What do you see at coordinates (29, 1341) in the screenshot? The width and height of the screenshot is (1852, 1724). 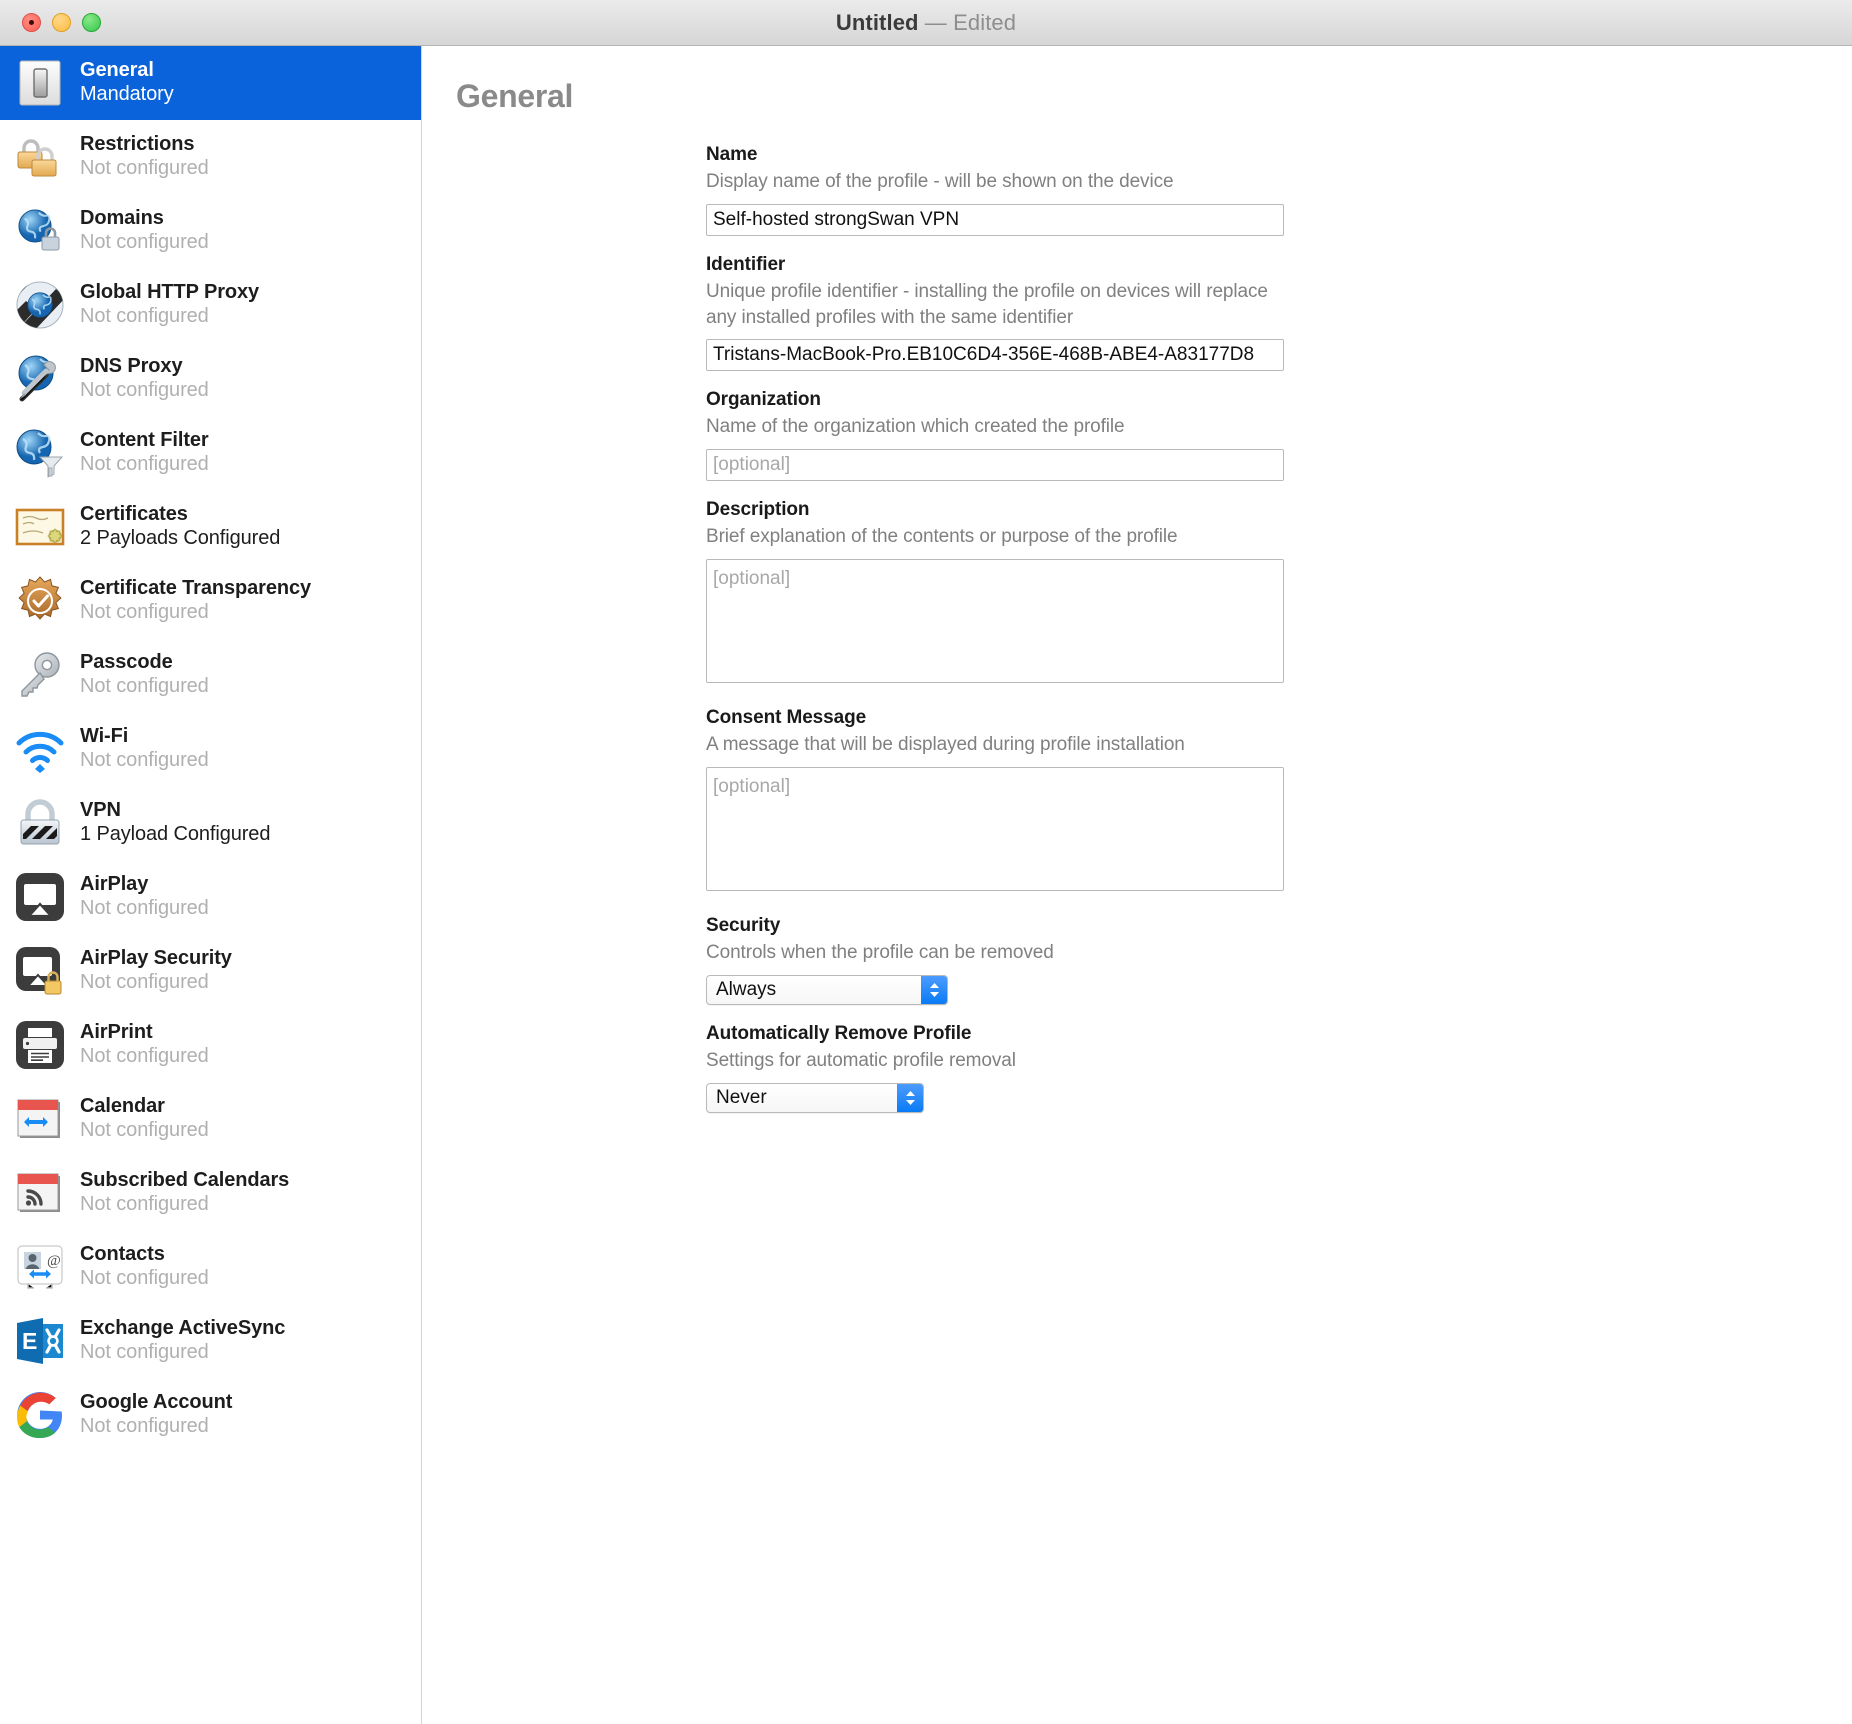 I see `svg-text: E` at bounding box center [29, 1341].